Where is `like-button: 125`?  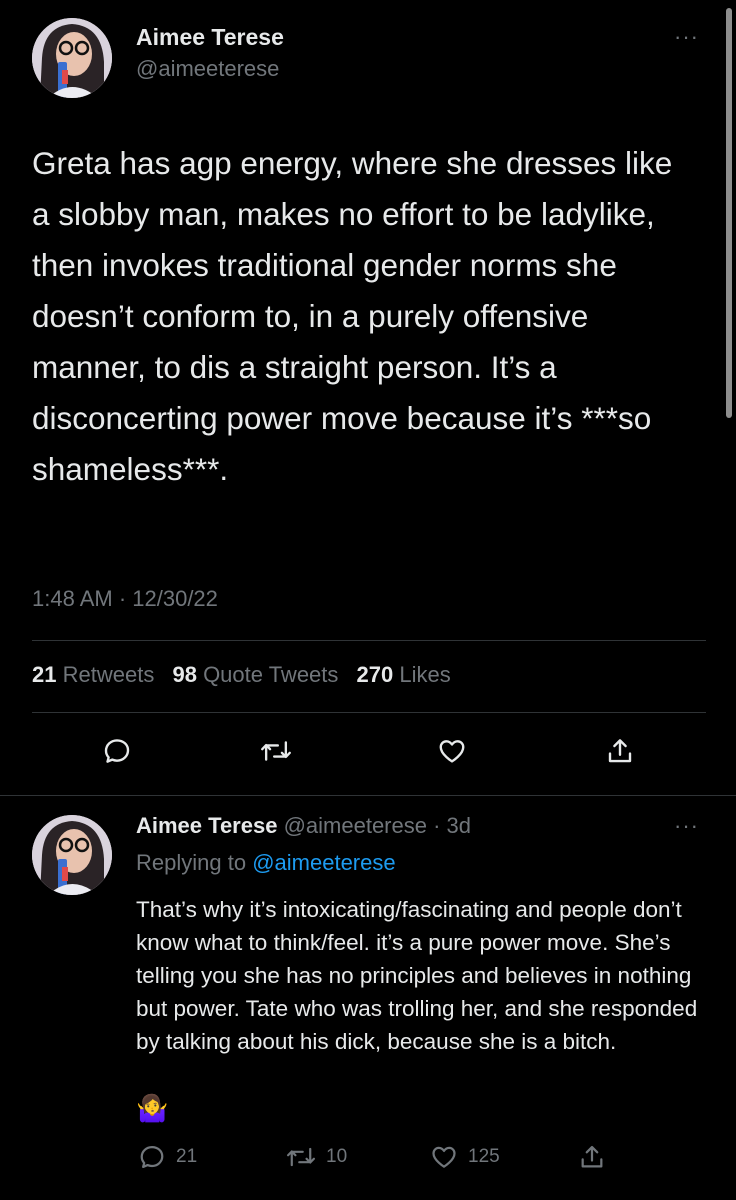
like-button: 125 is located at coordinates (465, 1157).